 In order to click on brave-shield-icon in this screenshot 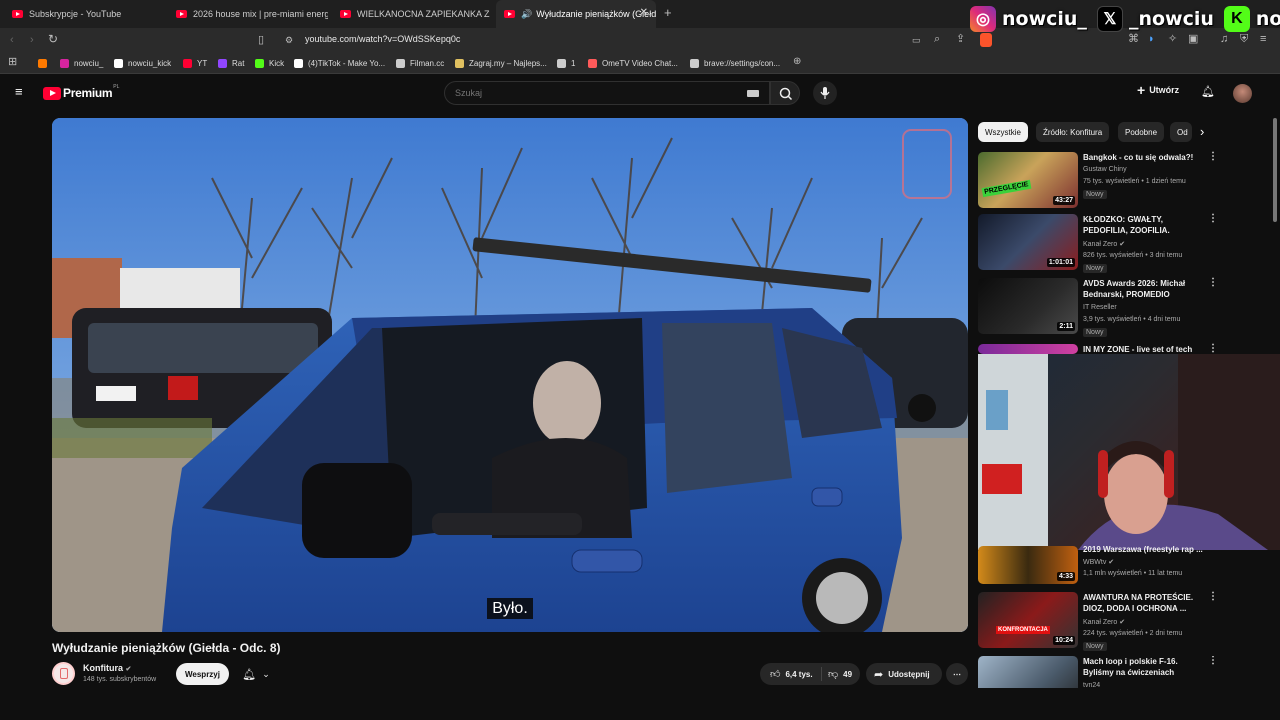, I will do `click(986, 40)`.